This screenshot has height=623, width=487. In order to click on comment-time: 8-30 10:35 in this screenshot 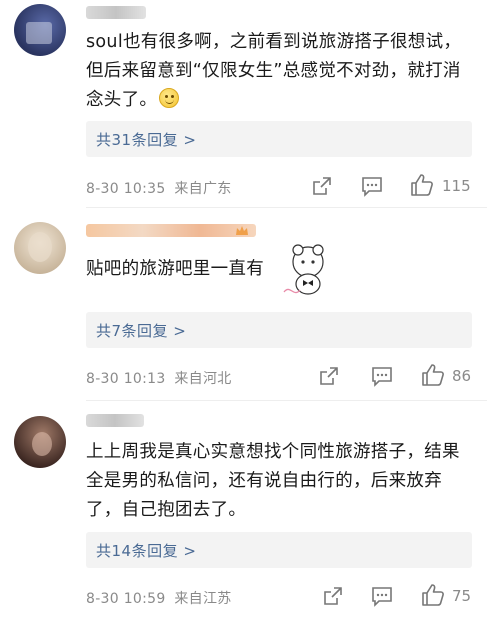, I will do `click(126, 189)`.